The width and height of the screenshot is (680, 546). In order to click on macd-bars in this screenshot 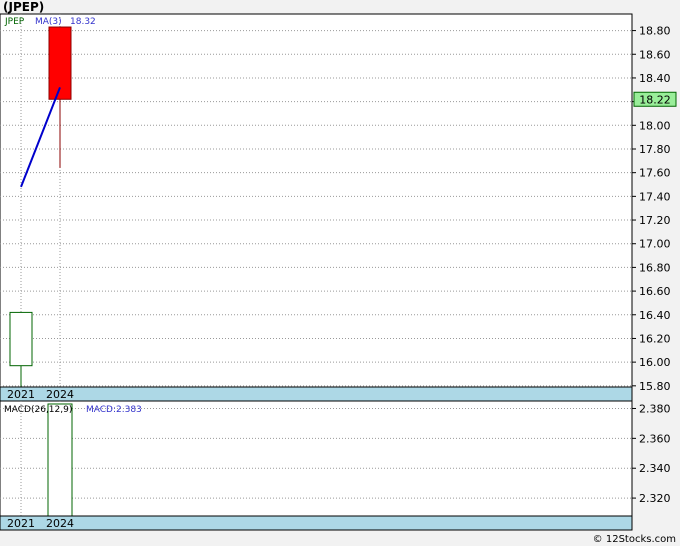, I will do `click(60, 460)`.